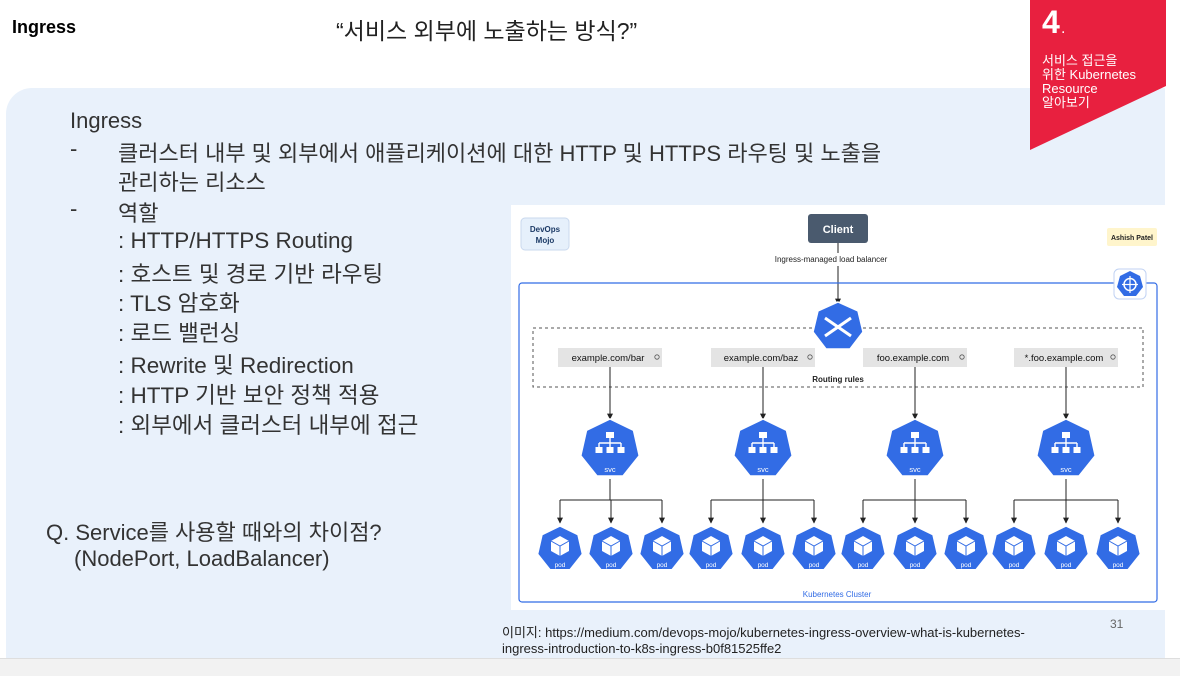  What do you see at coordinates (608, 358) in the screenshot?
I see `route-label: example.com/bar` at bounding box center [608, 358].